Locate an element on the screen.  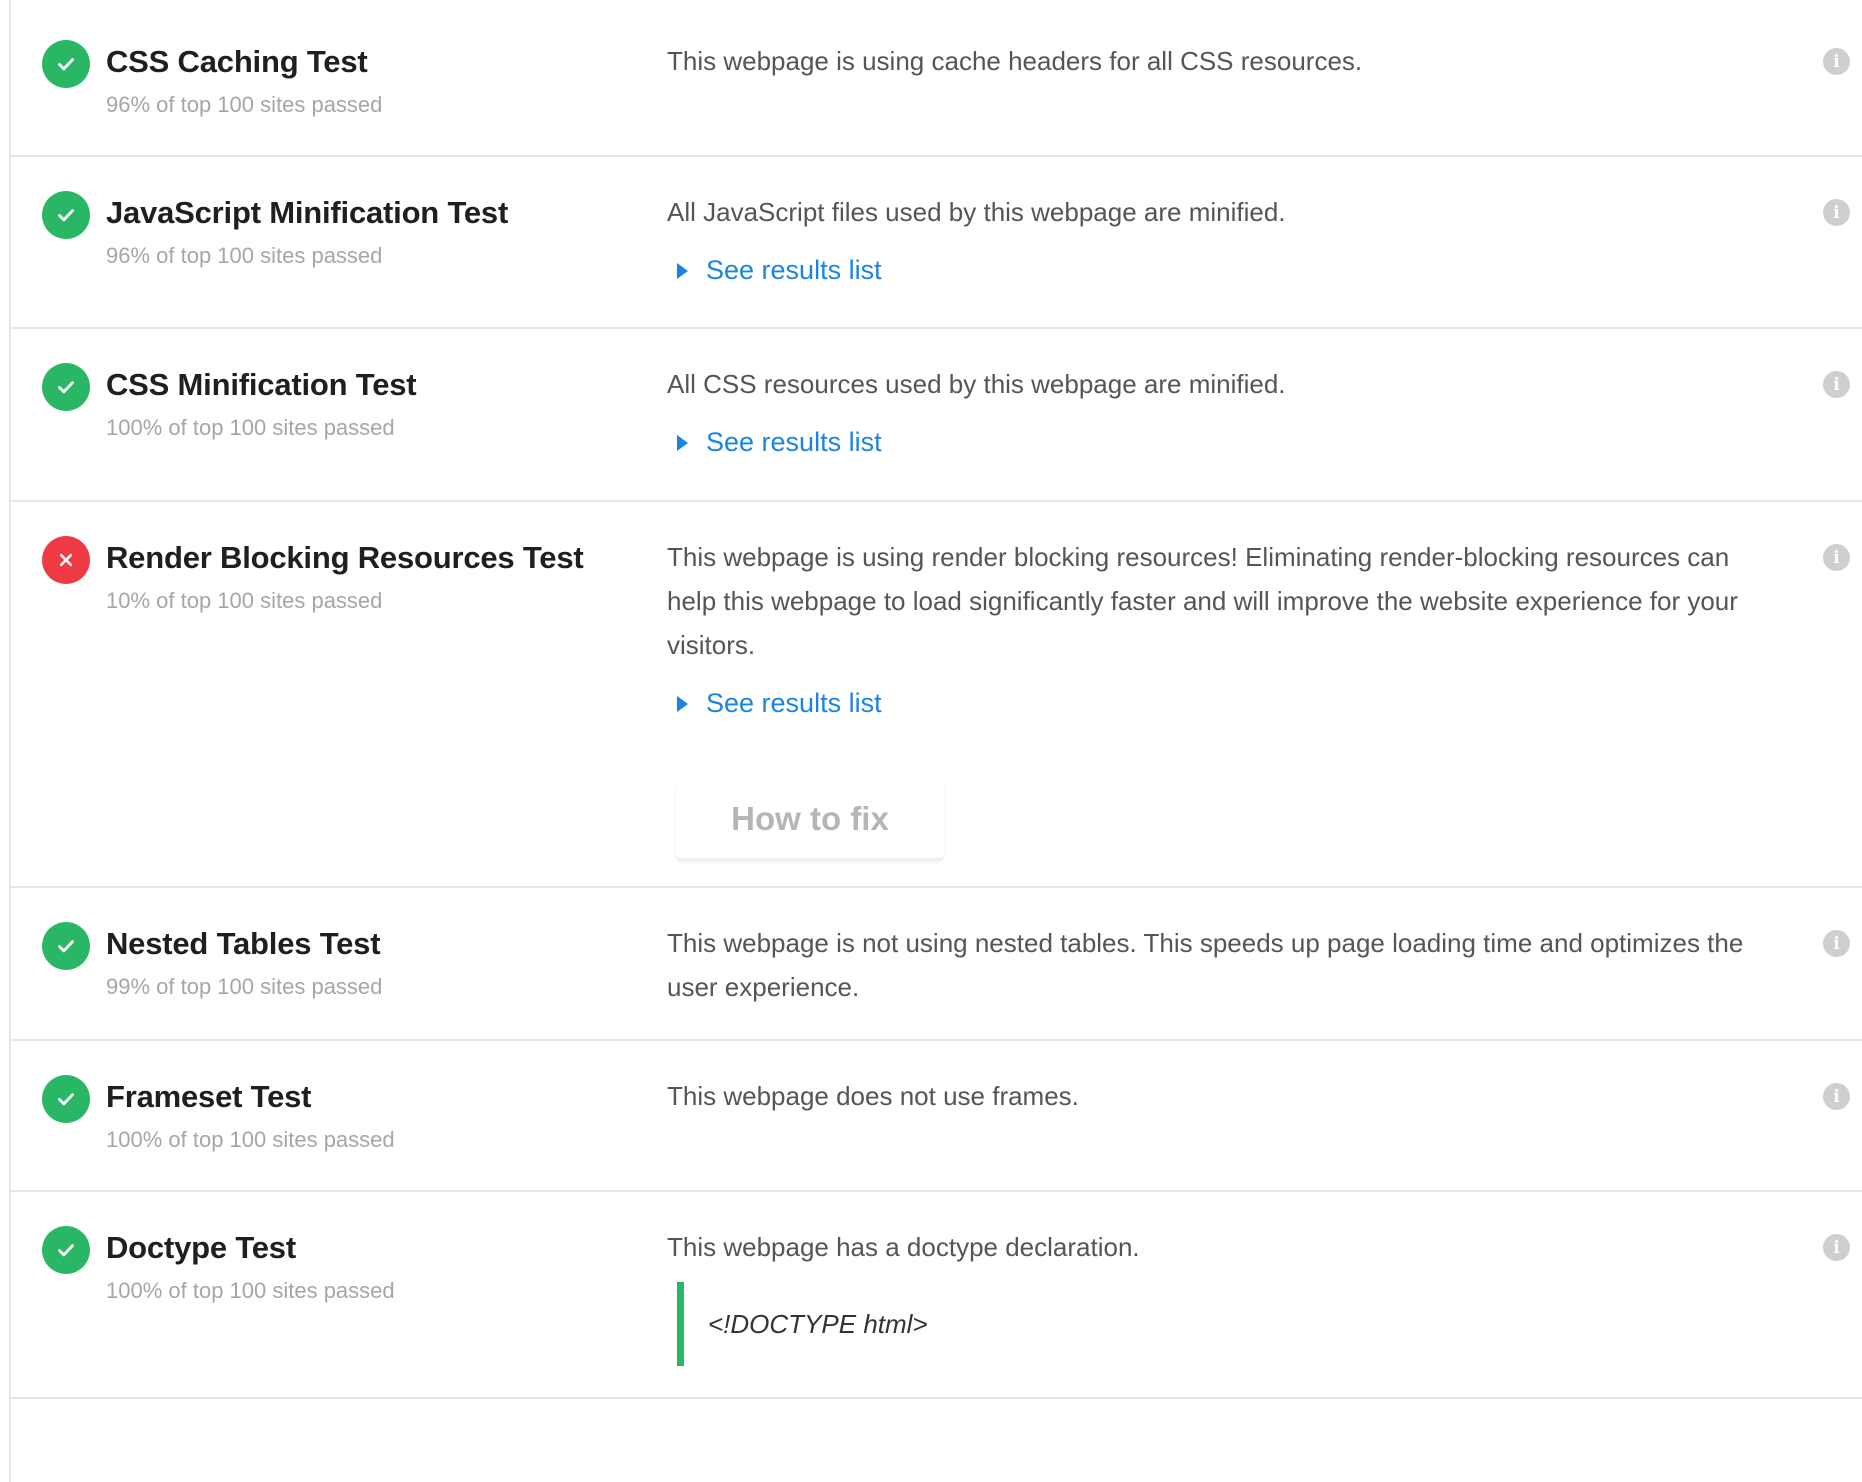
fail-status-icon is located at coordinates (66, 560).